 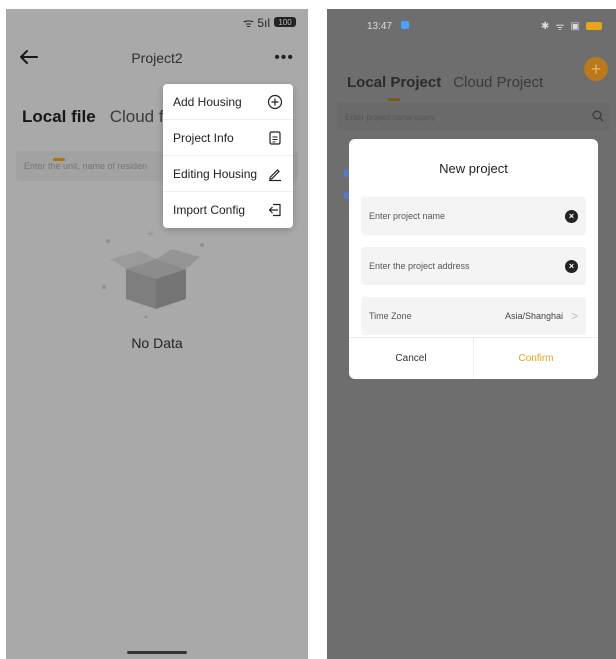 I want to click on chevron-right-icon: >, so click(x=574, y=316).